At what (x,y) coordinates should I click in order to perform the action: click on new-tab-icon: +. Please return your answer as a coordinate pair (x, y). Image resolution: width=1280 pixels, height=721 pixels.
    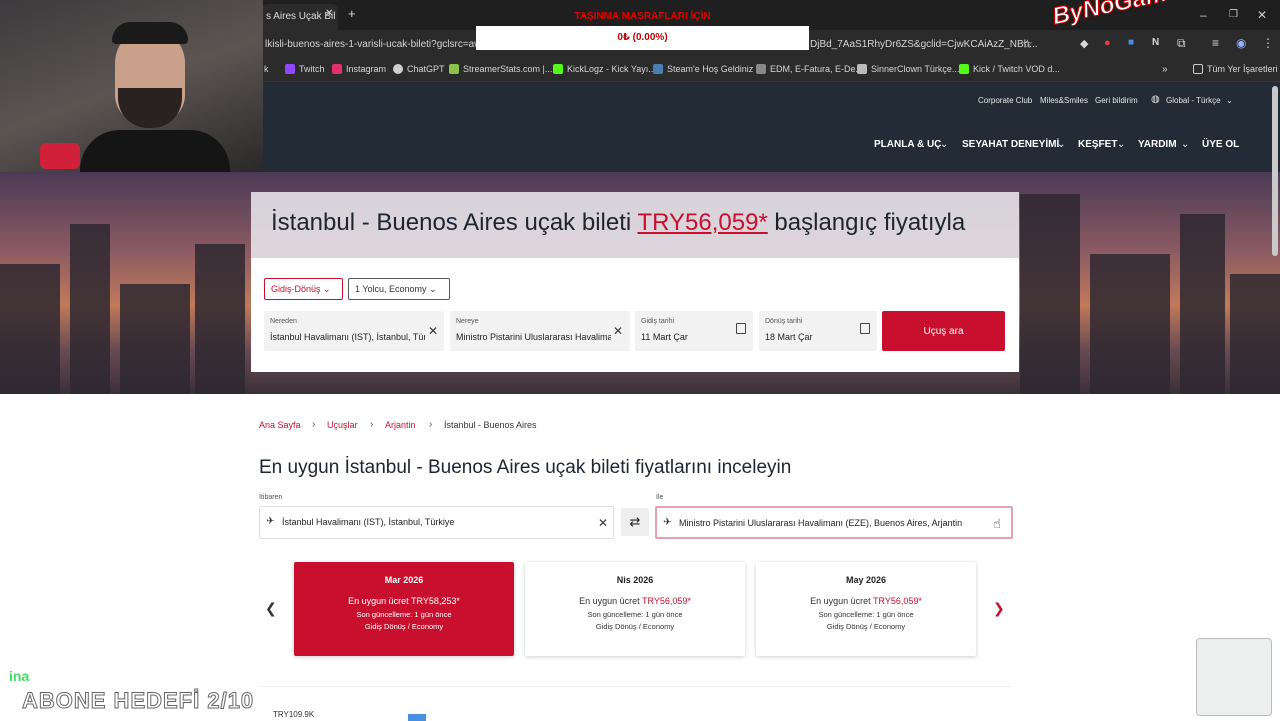
    Looking at the image, I should click on (352, 13).